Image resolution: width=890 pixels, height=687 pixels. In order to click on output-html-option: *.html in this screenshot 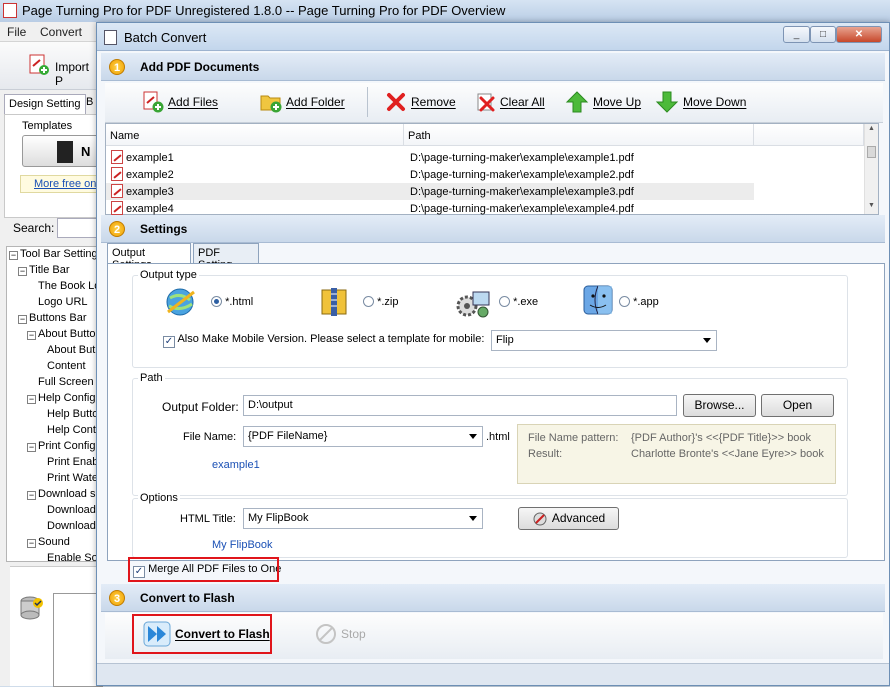, I will do `click(232, 302)`.